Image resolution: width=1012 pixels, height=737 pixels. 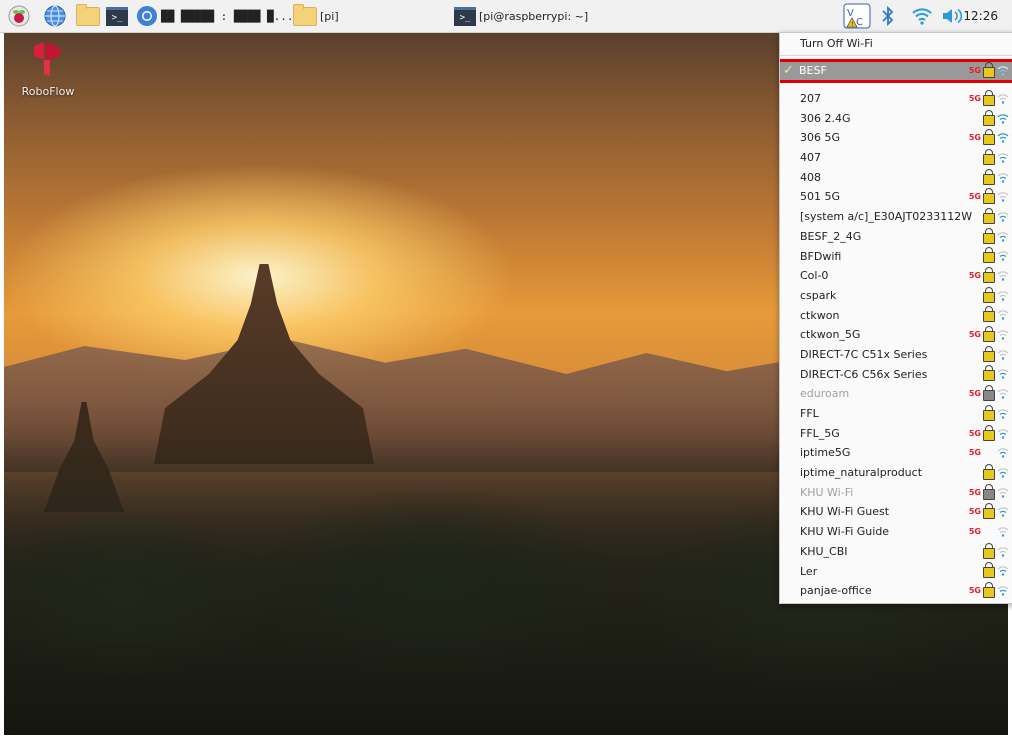 I want to click on file-manager-launcher, so click(x=88, y=15).